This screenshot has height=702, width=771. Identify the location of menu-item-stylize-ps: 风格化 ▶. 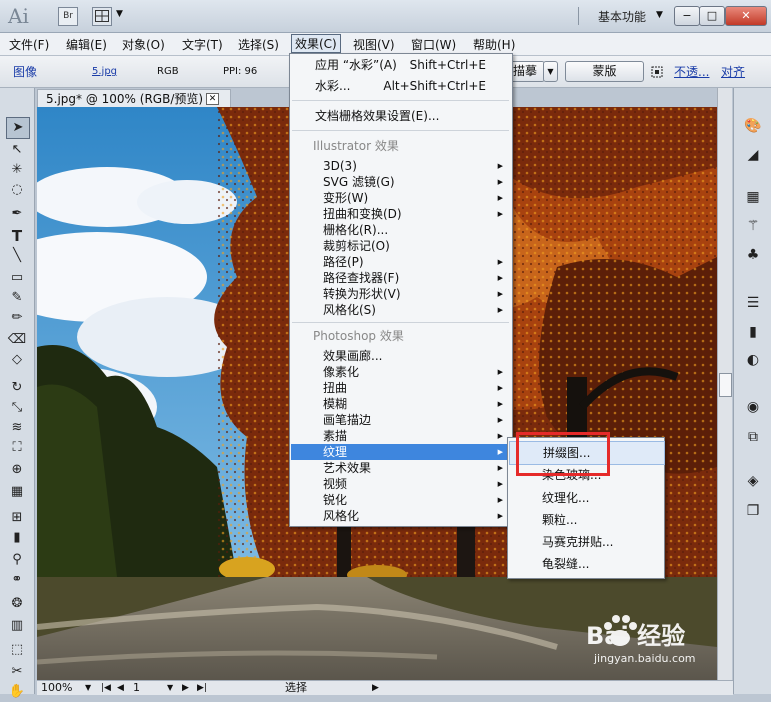
(400, 516).